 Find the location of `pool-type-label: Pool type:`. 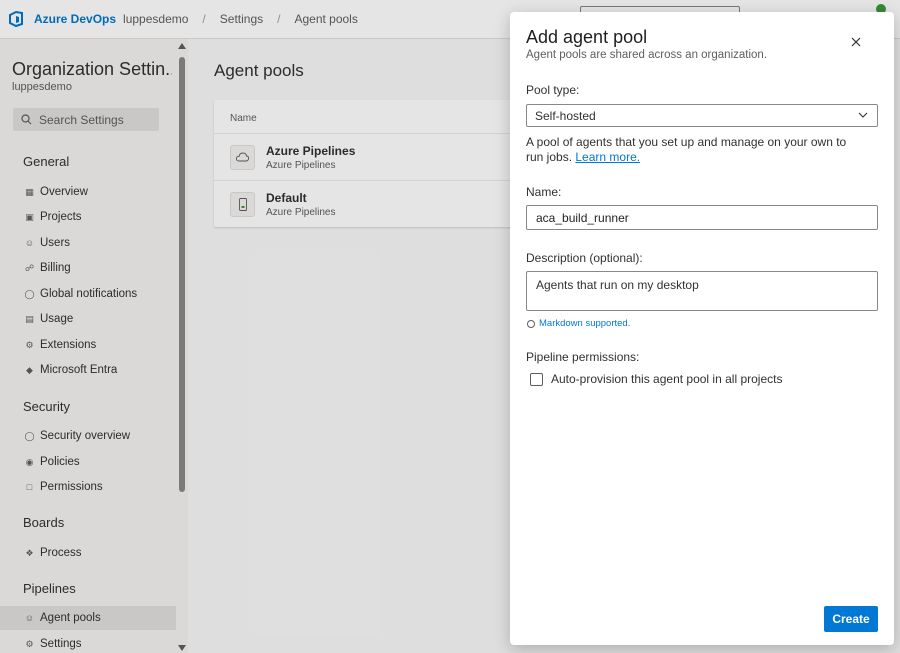

pool-type-label: Pool type: is located at coordinates (553, 90).